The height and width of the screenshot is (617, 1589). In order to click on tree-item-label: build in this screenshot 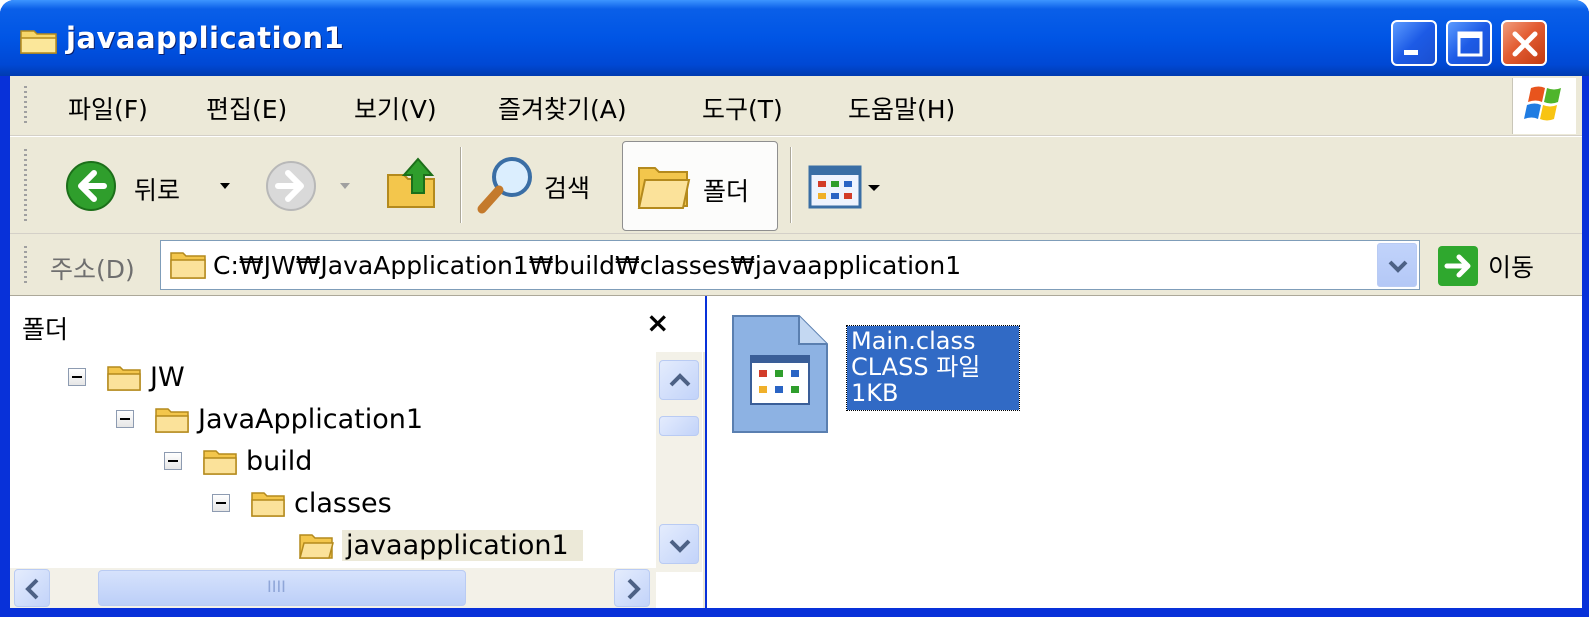, I will do `click(279, 461)`.